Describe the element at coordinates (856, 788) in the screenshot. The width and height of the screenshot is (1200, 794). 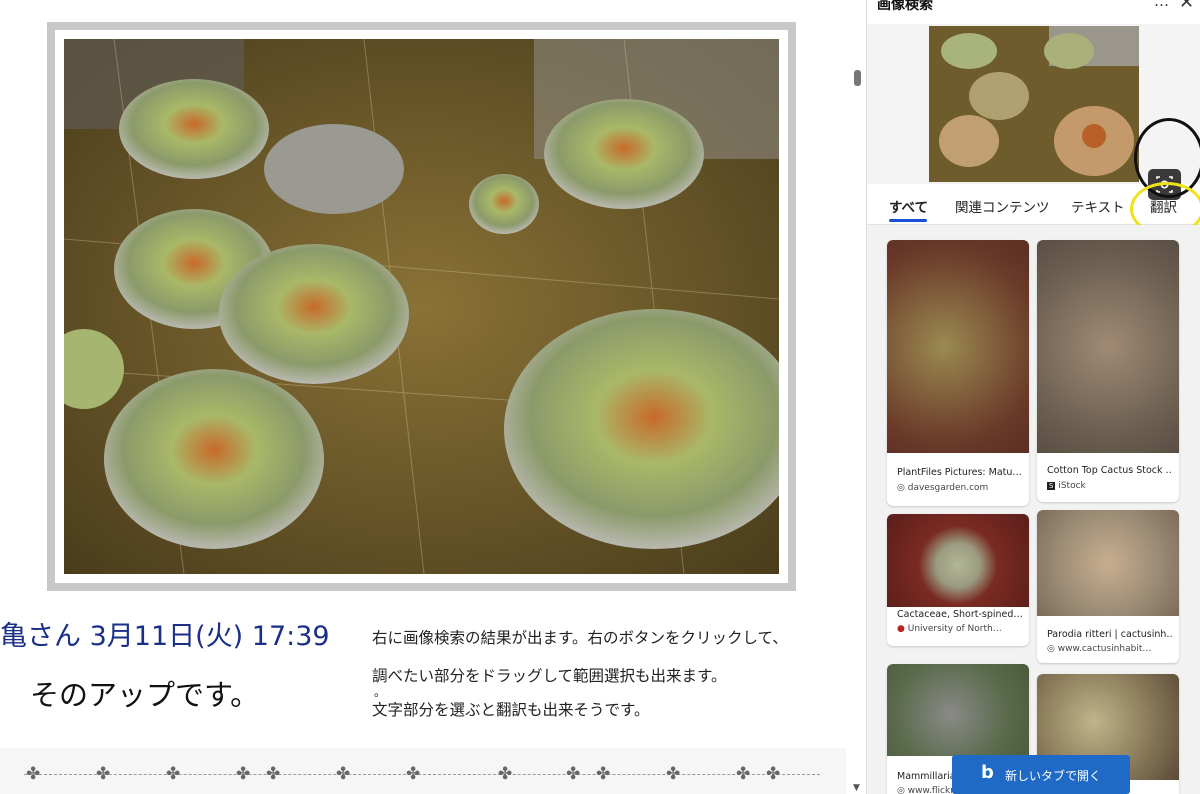
I see `scroll-down-arrow-icon: ▼` at that location.